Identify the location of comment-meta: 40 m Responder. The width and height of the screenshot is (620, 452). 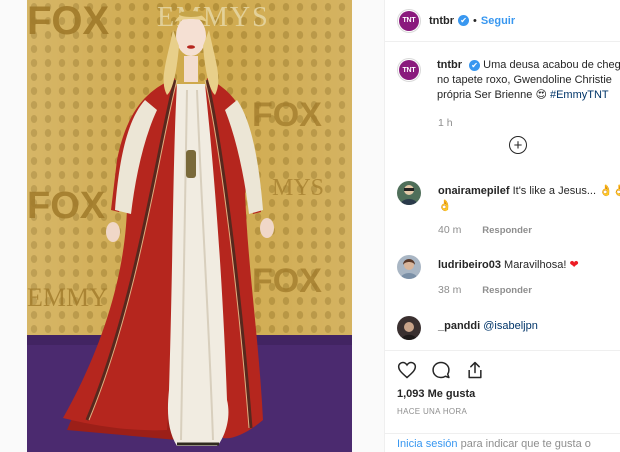
(485, 230).